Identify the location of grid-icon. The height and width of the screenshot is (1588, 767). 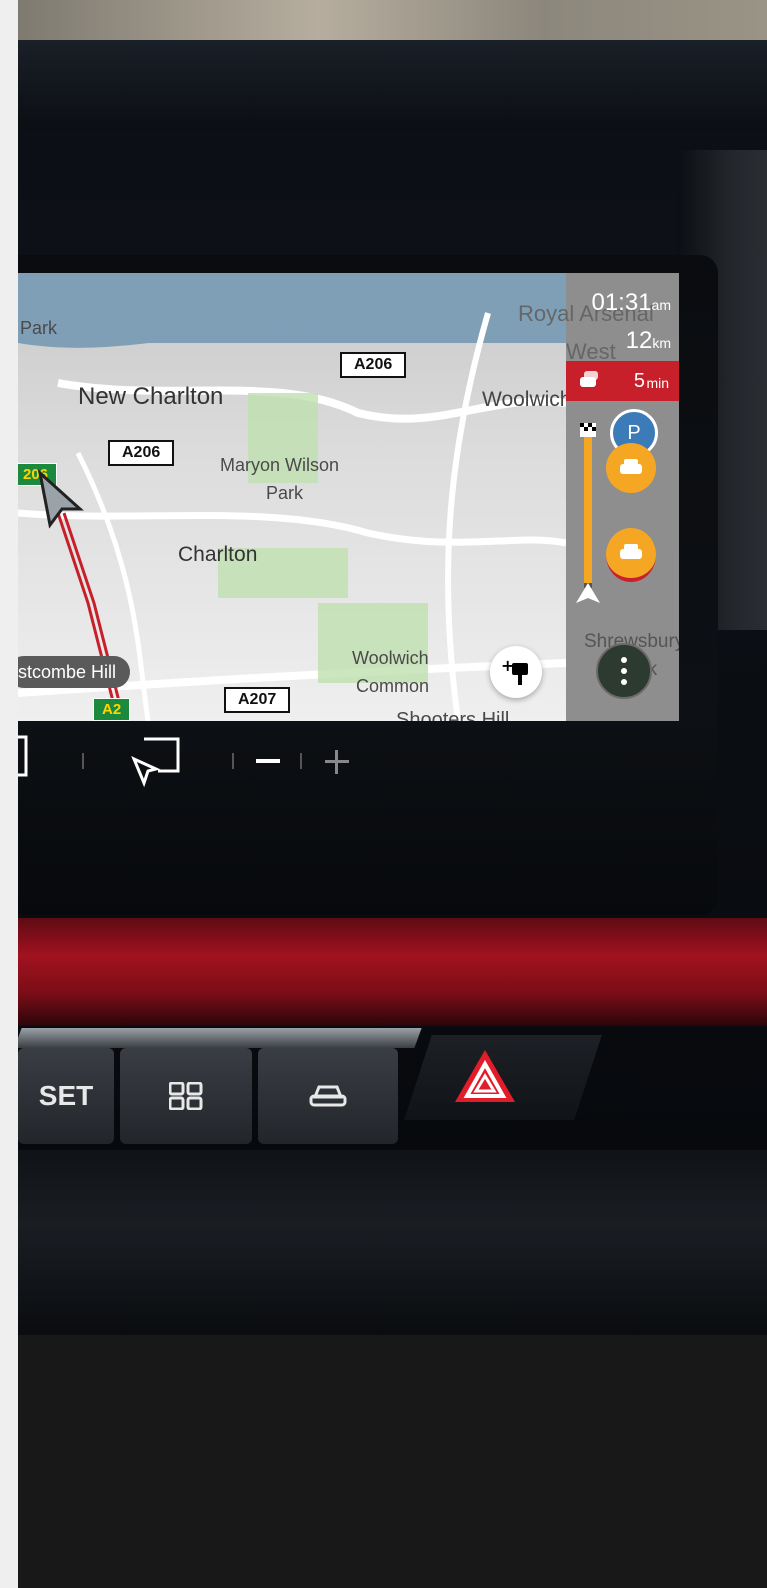
(186, 1096).